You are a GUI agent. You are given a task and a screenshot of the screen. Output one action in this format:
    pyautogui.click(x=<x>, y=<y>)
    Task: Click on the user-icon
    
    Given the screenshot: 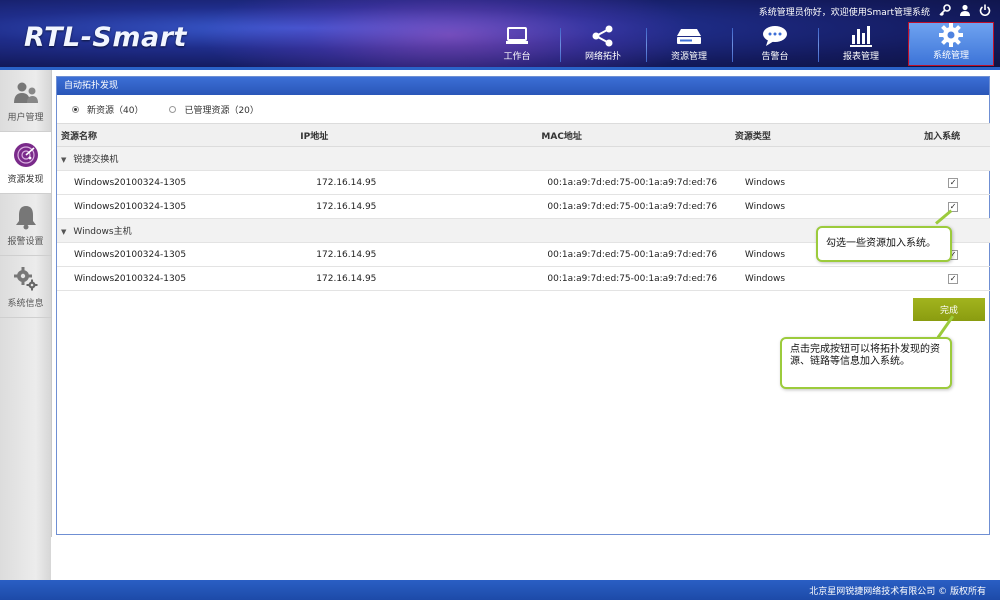 What is the action you would take?
    pyautogui.click(x=965, y=10)
    